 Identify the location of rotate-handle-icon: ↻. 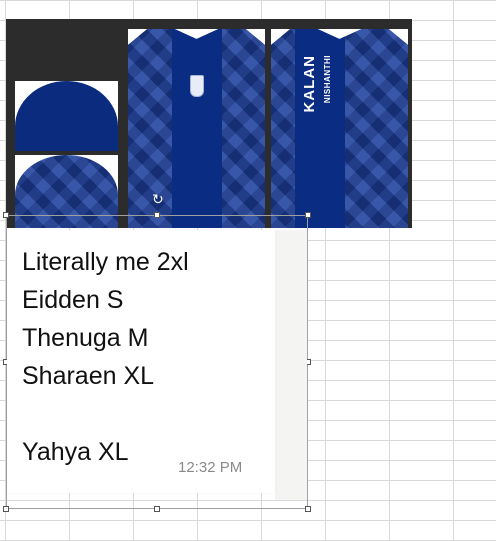
(158, 199).